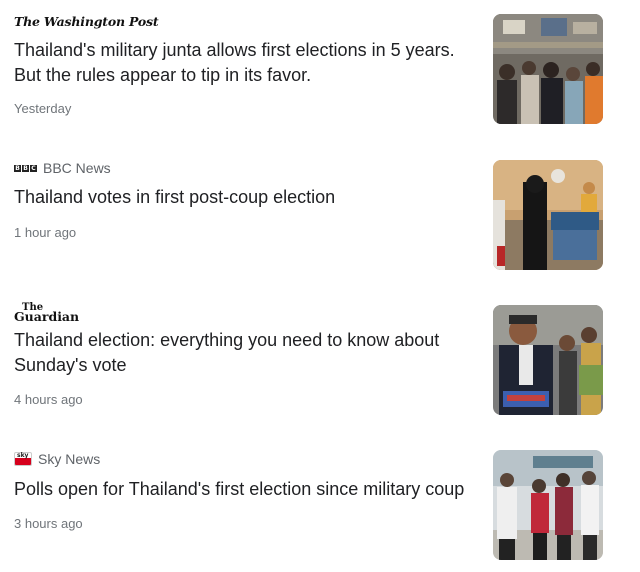  I want to click on source-row: BBC BBC News, so click(62, 168).